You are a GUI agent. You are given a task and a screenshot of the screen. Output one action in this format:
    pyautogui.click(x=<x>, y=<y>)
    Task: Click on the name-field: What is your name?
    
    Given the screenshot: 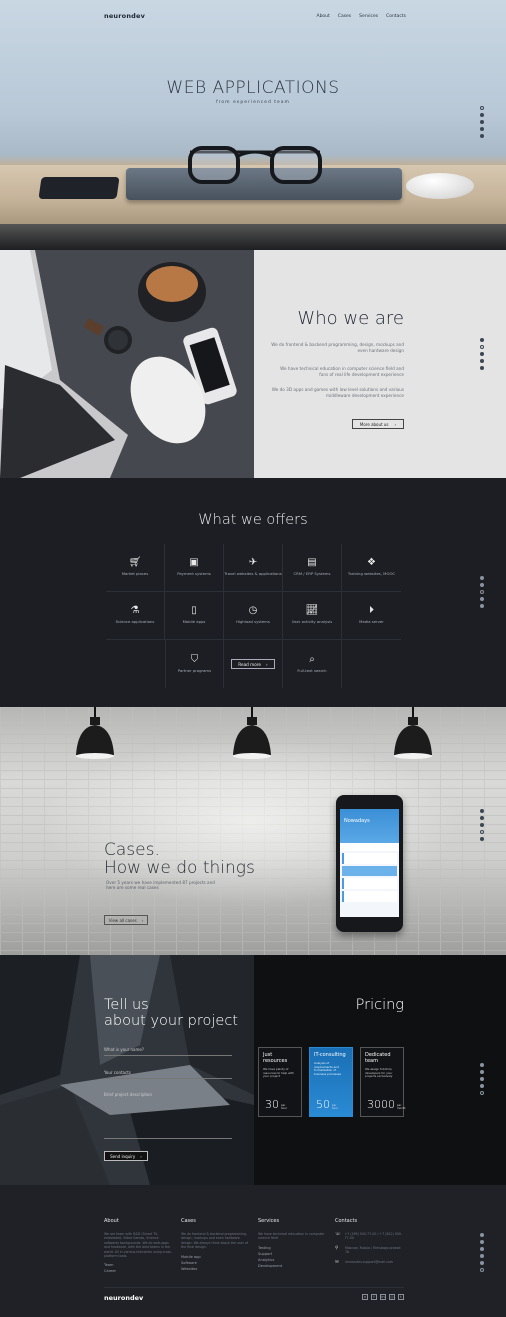 What is the action you would take?
    pyautogui.click(x=168, y=1051)
    